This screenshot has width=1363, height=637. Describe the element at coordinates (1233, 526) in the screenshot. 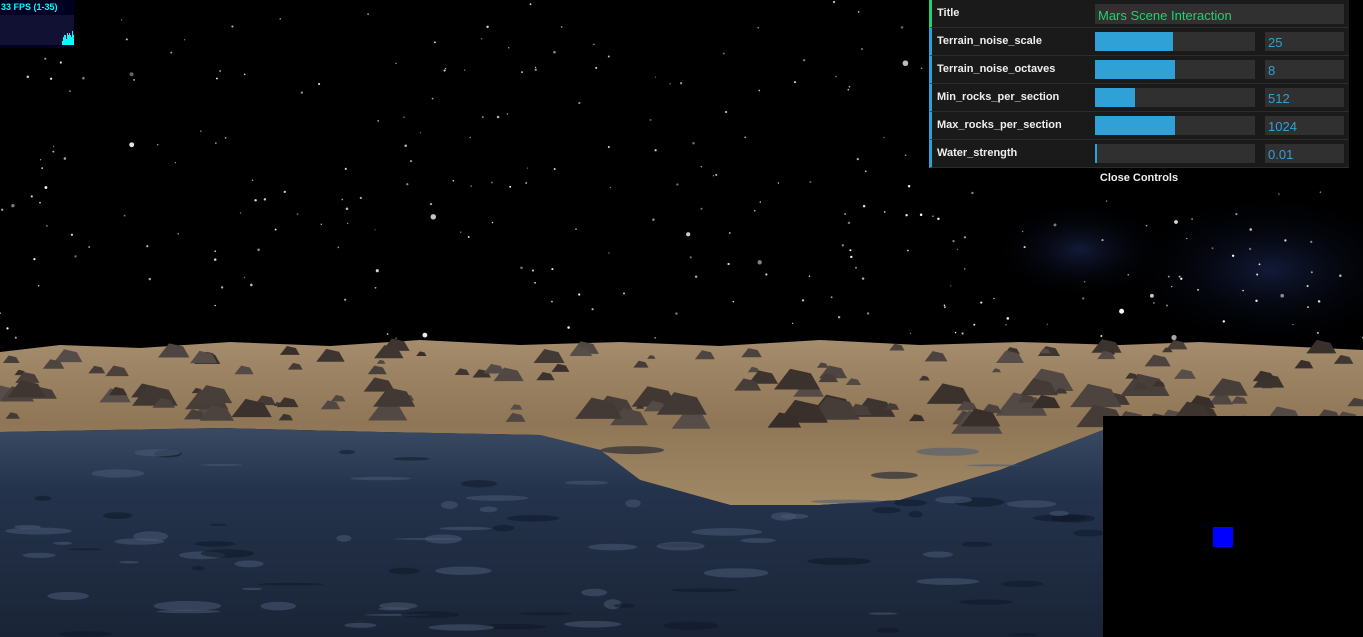

I see `minimap` at that location.